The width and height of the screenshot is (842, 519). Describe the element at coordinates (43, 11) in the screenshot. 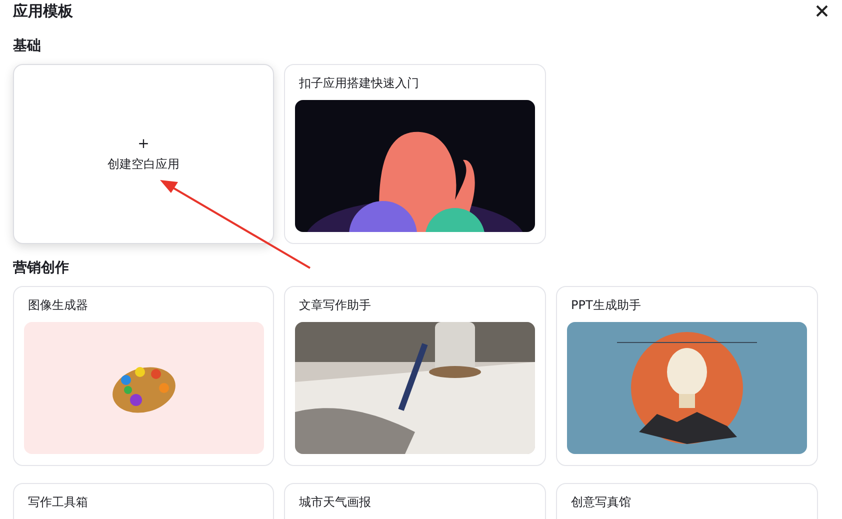

I see `window-title: 应用模板` at that location.